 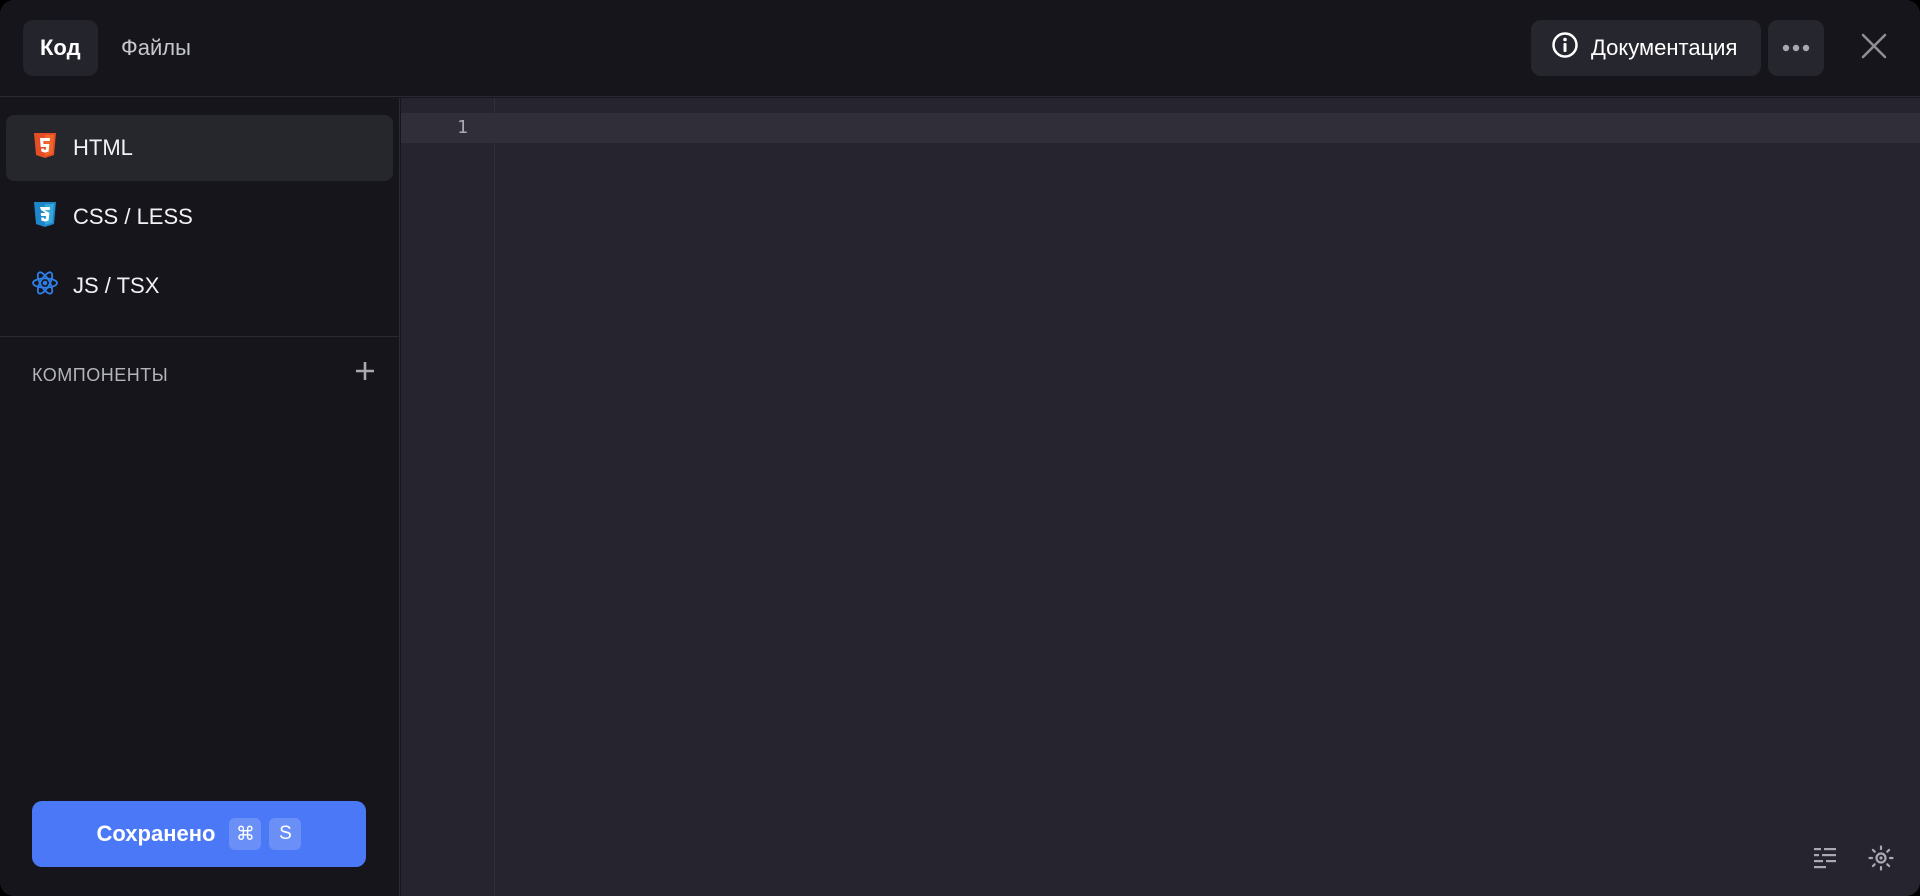 What do you see at coordinates (199, 148) in the screenshot?
I see `sidebar-item-html: HTML` at bounding box center [199, 148].